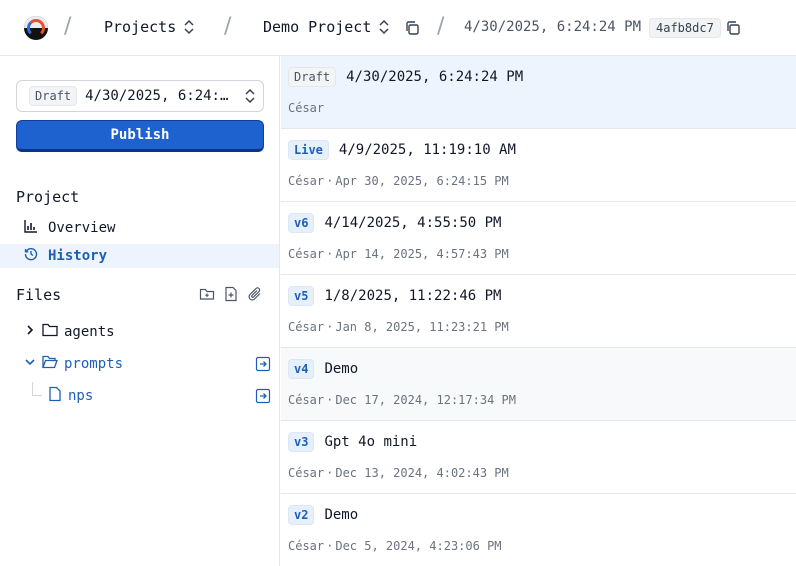  Describe the element at coordinates (50, 364) in the screenshot. I see `folder-open-icon` at that location.